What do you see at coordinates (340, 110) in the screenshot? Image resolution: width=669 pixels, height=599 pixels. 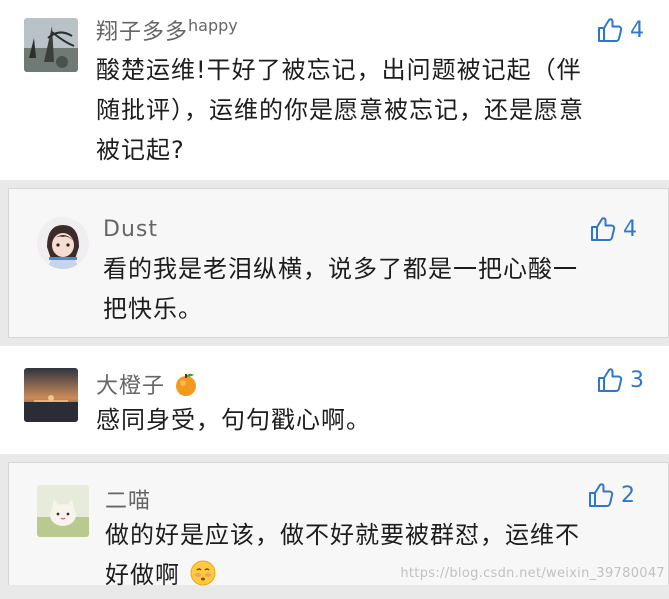 I see `comment-line: 随批评），运维的你是愿意被忘记，还是愿意` at bounding box center [340, 110].